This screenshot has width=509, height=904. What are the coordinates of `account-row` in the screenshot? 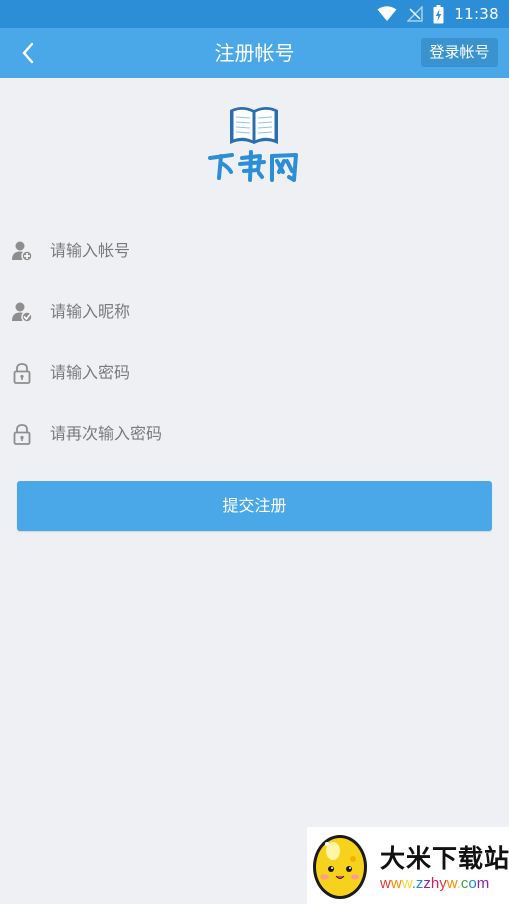 It's located at (254, 250).